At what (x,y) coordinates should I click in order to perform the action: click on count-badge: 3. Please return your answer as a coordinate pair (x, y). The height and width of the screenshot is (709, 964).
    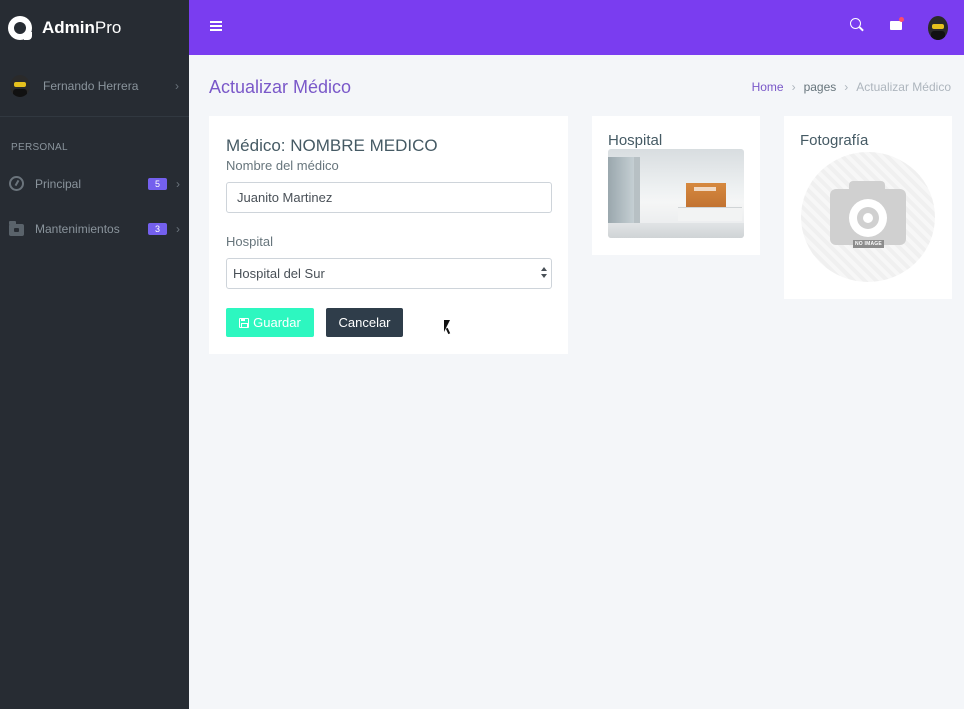
    Looking at the image, I should click on (157, 228).